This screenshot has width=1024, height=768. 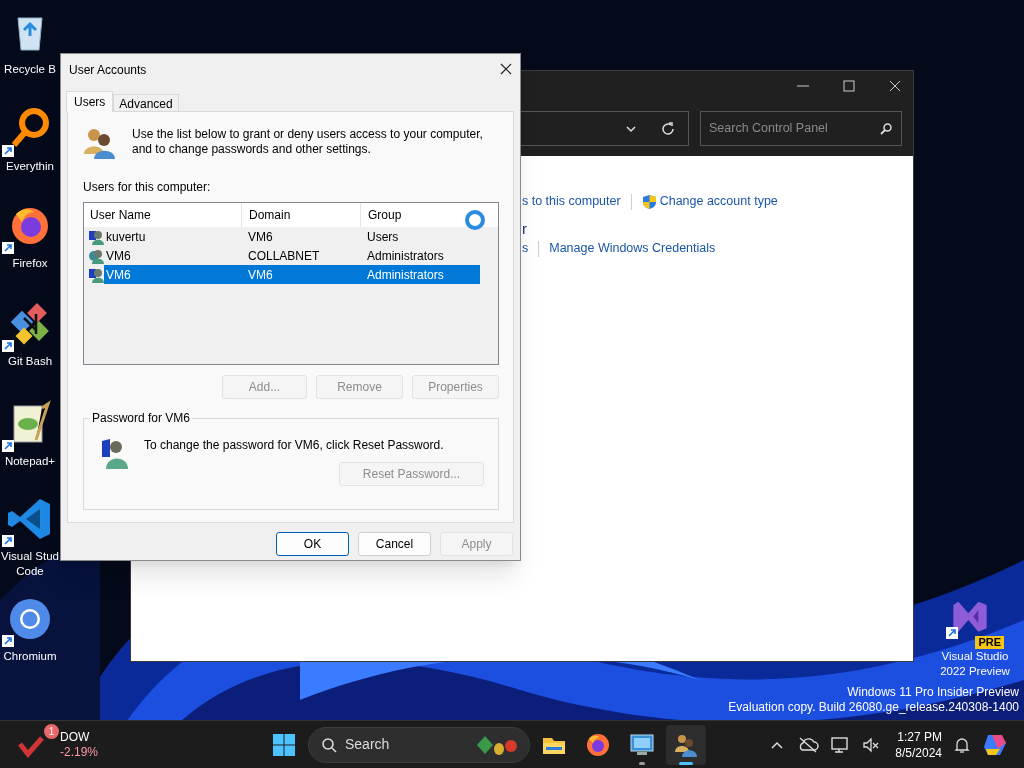 What do you see at coordinates (284, 256) in the screenshot?
I see `table-cell-text: COLLABNET` at bounding box center [284, 256].